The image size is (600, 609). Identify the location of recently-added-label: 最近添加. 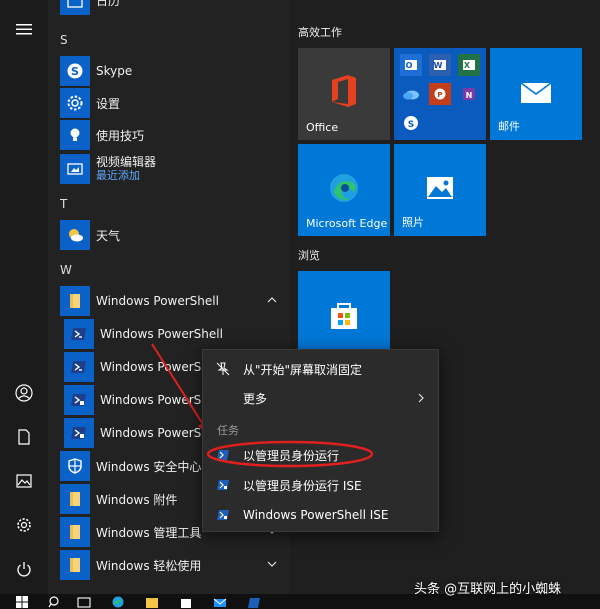
(118, 175).